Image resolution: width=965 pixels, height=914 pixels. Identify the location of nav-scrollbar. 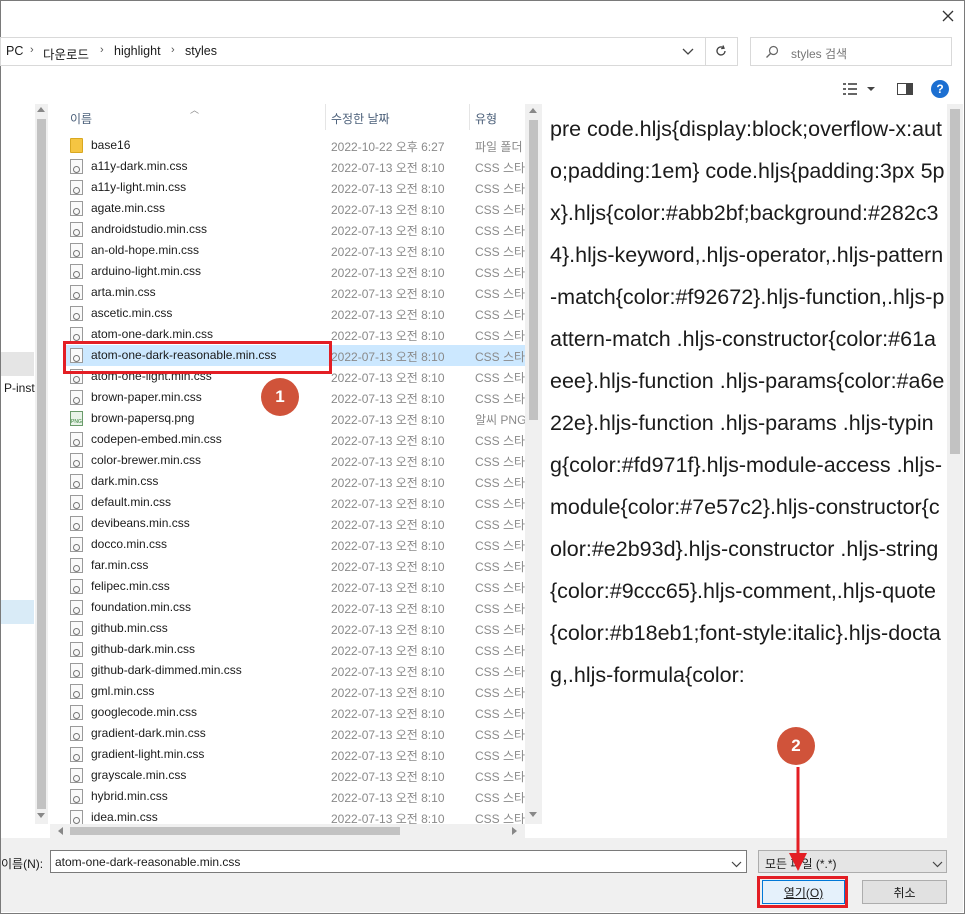
(41, 464).